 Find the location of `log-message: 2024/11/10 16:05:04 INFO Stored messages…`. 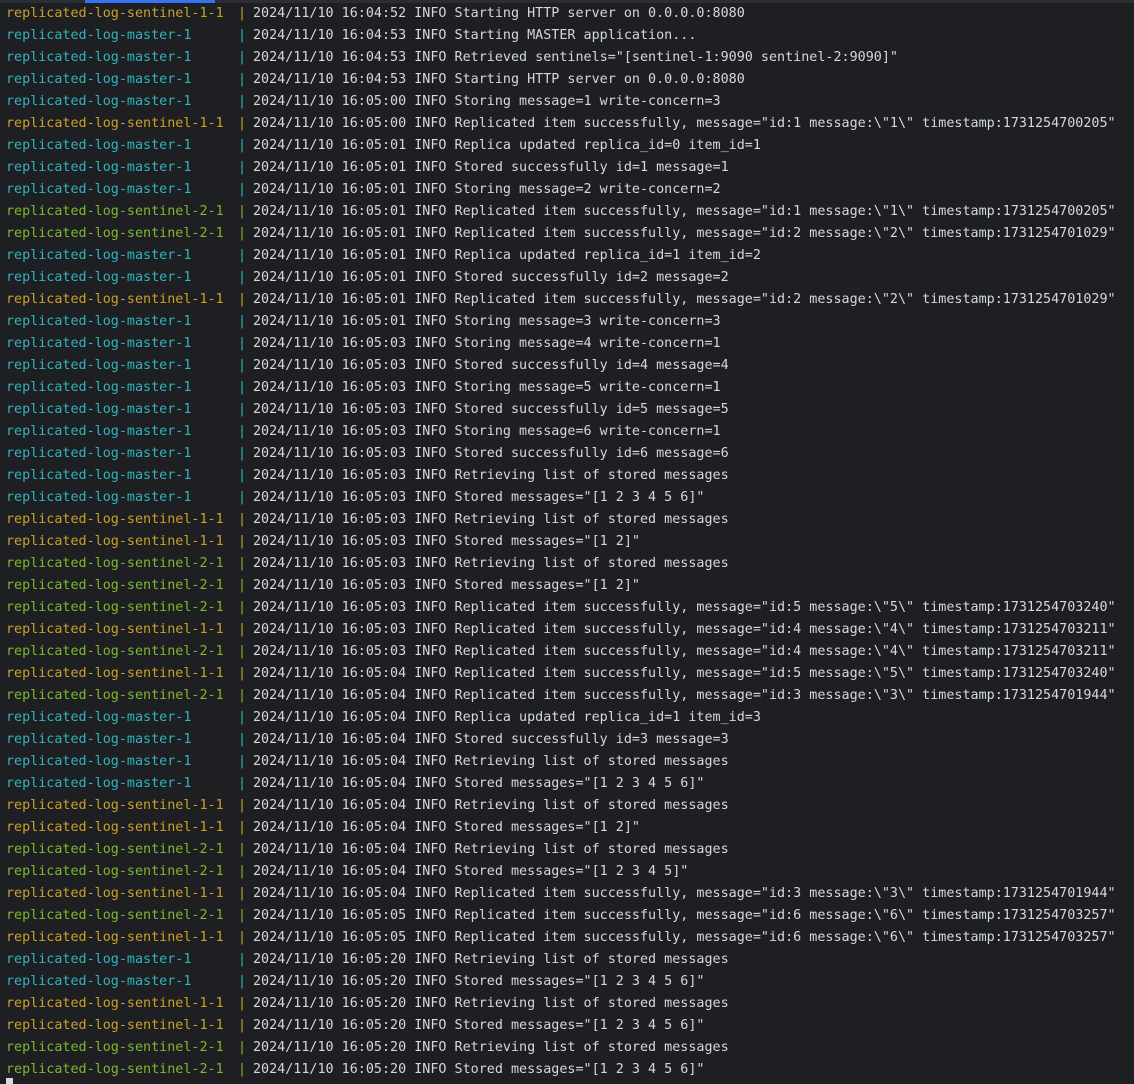

log-message: 2024/11/10 16:05:04 INFO Stored messages… is located at coordinates (479, 783).